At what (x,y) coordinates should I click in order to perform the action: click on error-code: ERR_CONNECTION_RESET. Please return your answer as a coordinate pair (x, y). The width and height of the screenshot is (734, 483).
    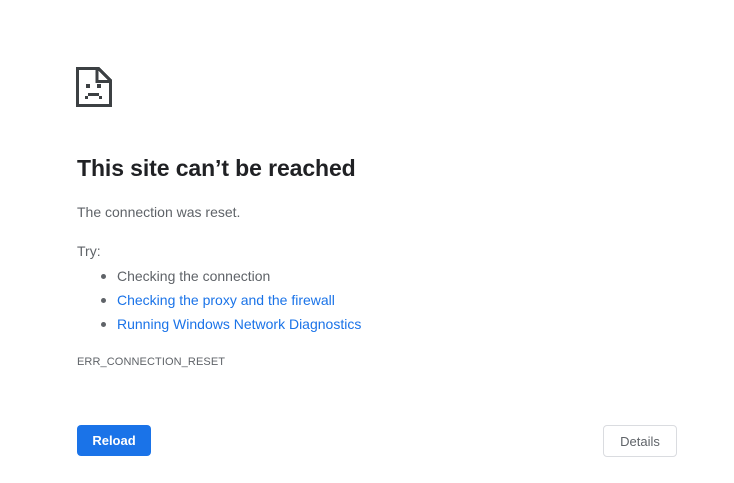
    Looking at the image, I should click on (151, 362).